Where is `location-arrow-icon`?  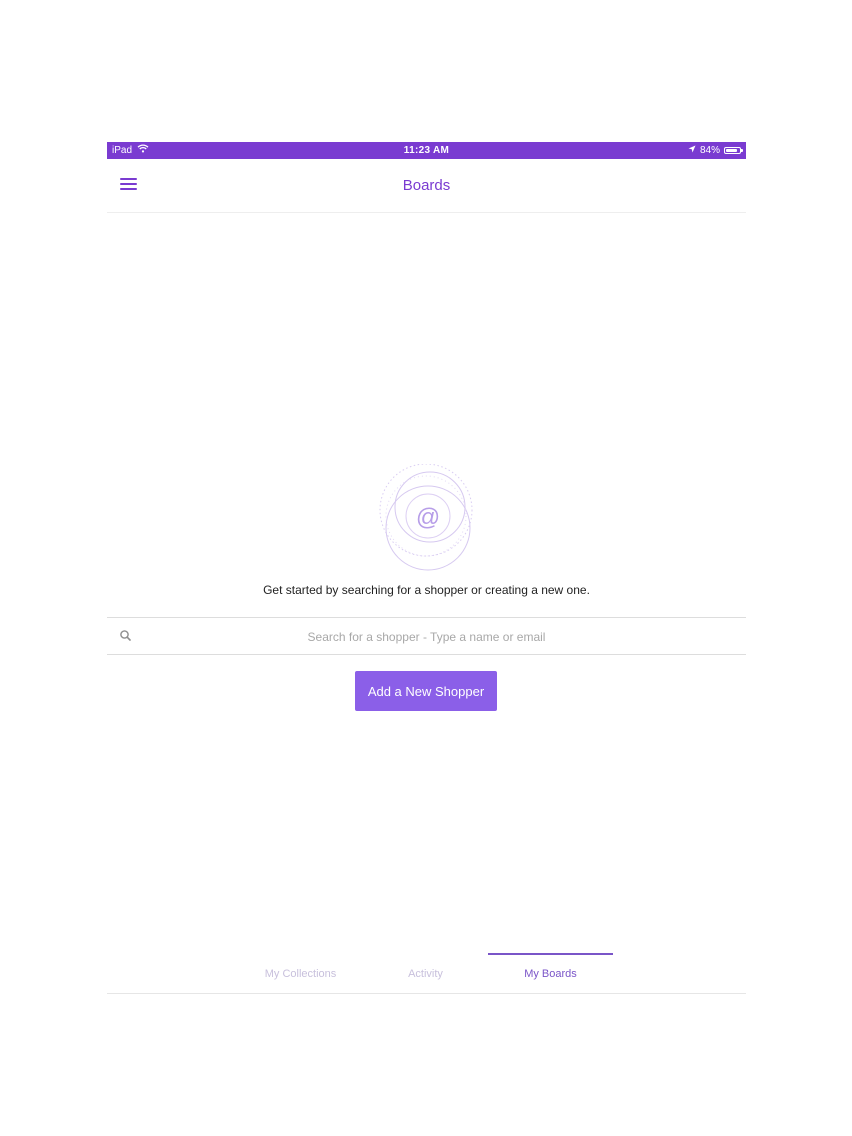
location-arrow-icon is located at coordinates (692, 150).